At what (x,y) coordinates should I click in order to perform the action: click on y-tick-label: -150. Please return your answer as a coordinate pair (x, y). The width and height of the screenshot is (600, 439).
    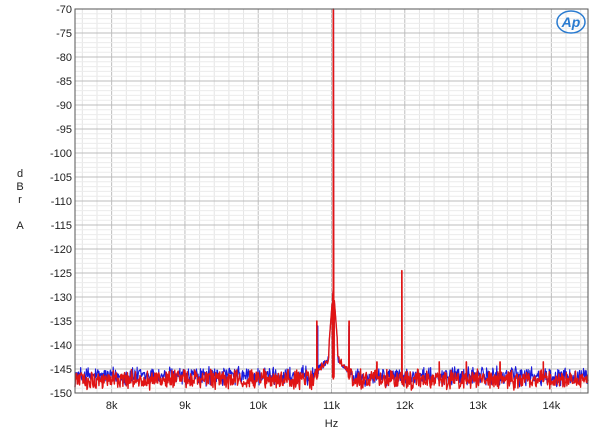
    Looking at the image, I should click on (61, 394).